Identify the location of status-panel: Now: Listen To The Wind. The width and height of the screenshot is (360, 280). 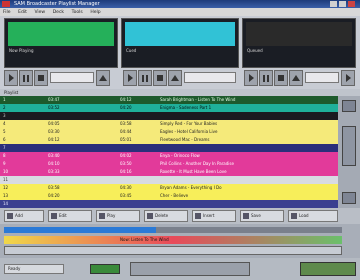
(180, 241).